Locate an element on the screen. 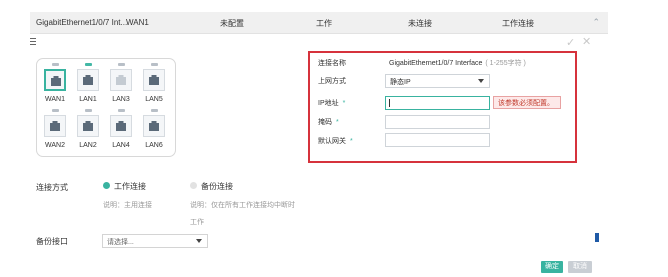 This screenshot has width=668, height=277. gateway-label-text: 默认网关 is located at coordinates (332, 141).